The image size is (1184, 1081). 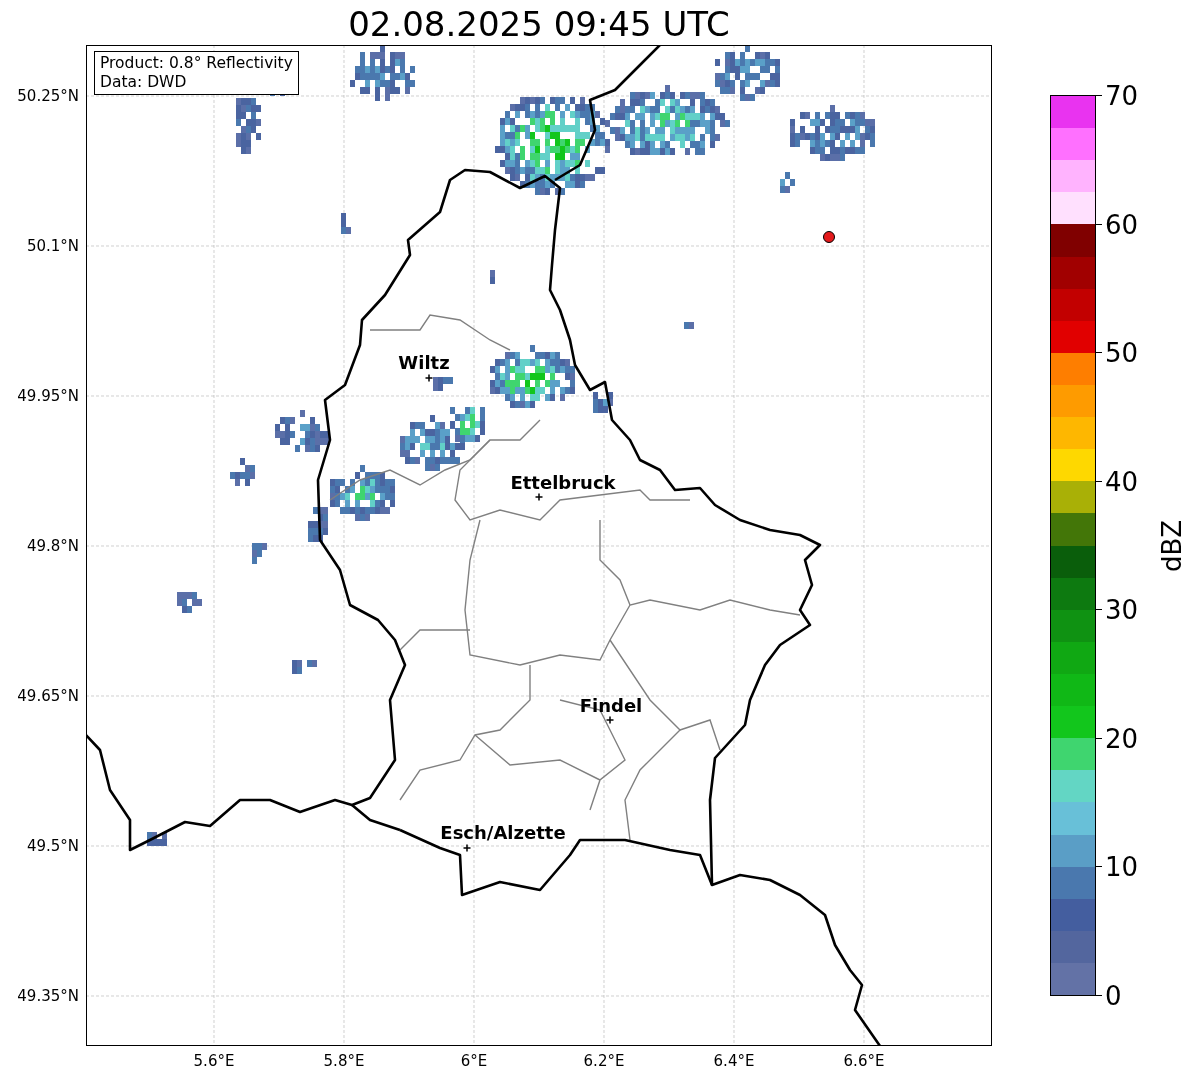 I want to click on axis-tick-label: 49.95°N, so click(x=48, y=396).